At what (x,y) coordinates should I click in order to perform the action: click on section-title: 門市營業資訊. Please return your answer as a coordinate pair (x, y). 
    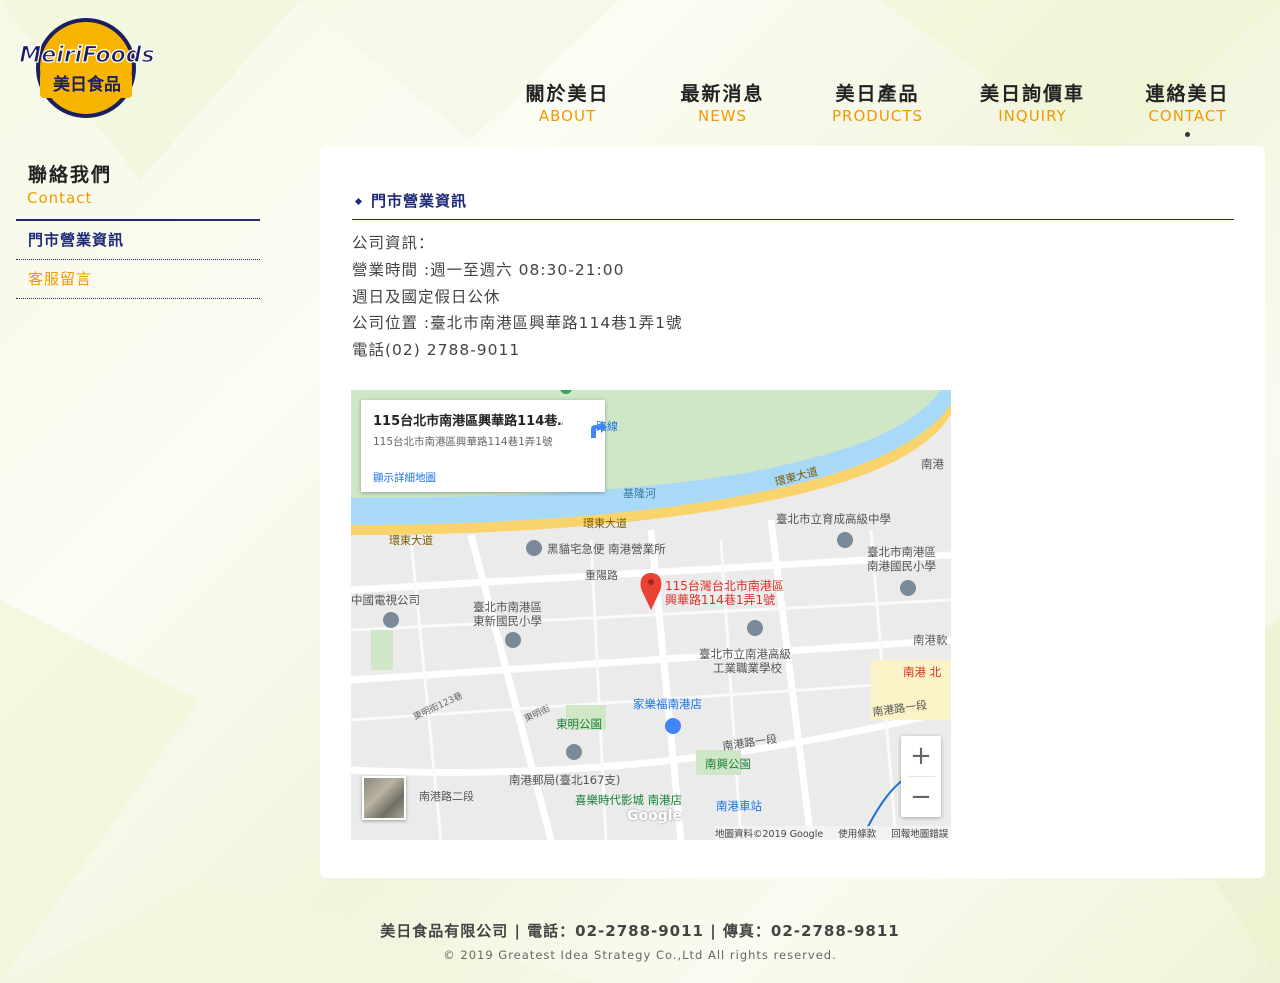
    Looking at the image, I should click on (419, 201).